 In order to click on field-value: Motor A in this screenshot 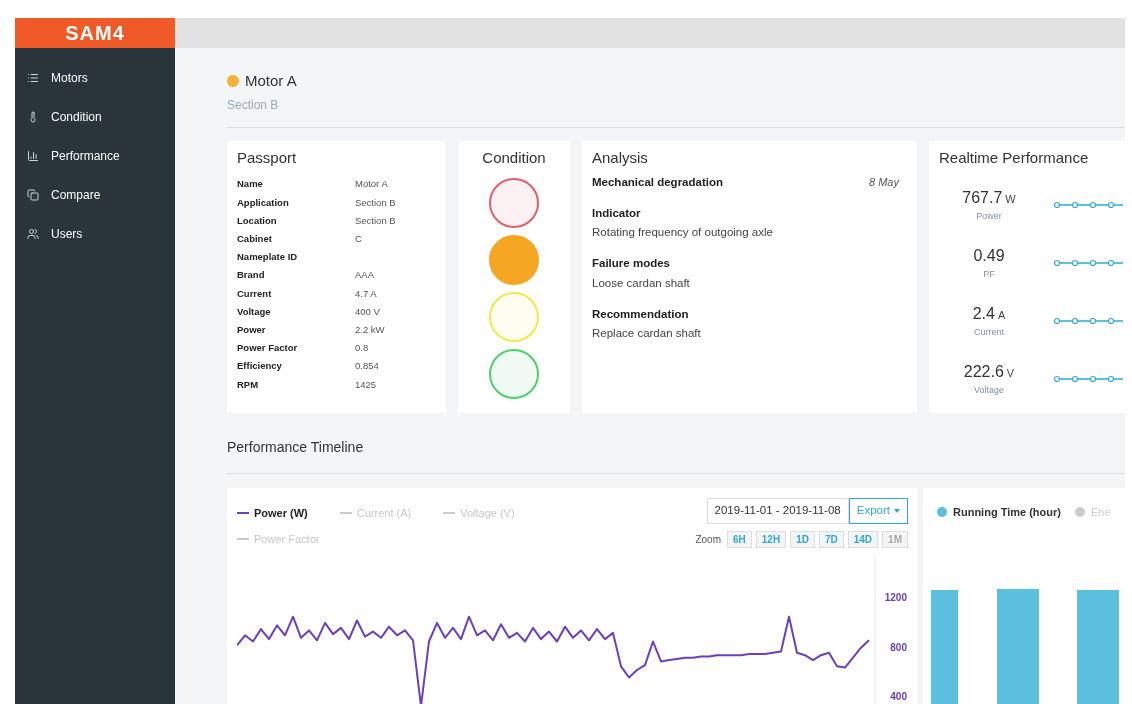, I will do `click(371, 184)`.